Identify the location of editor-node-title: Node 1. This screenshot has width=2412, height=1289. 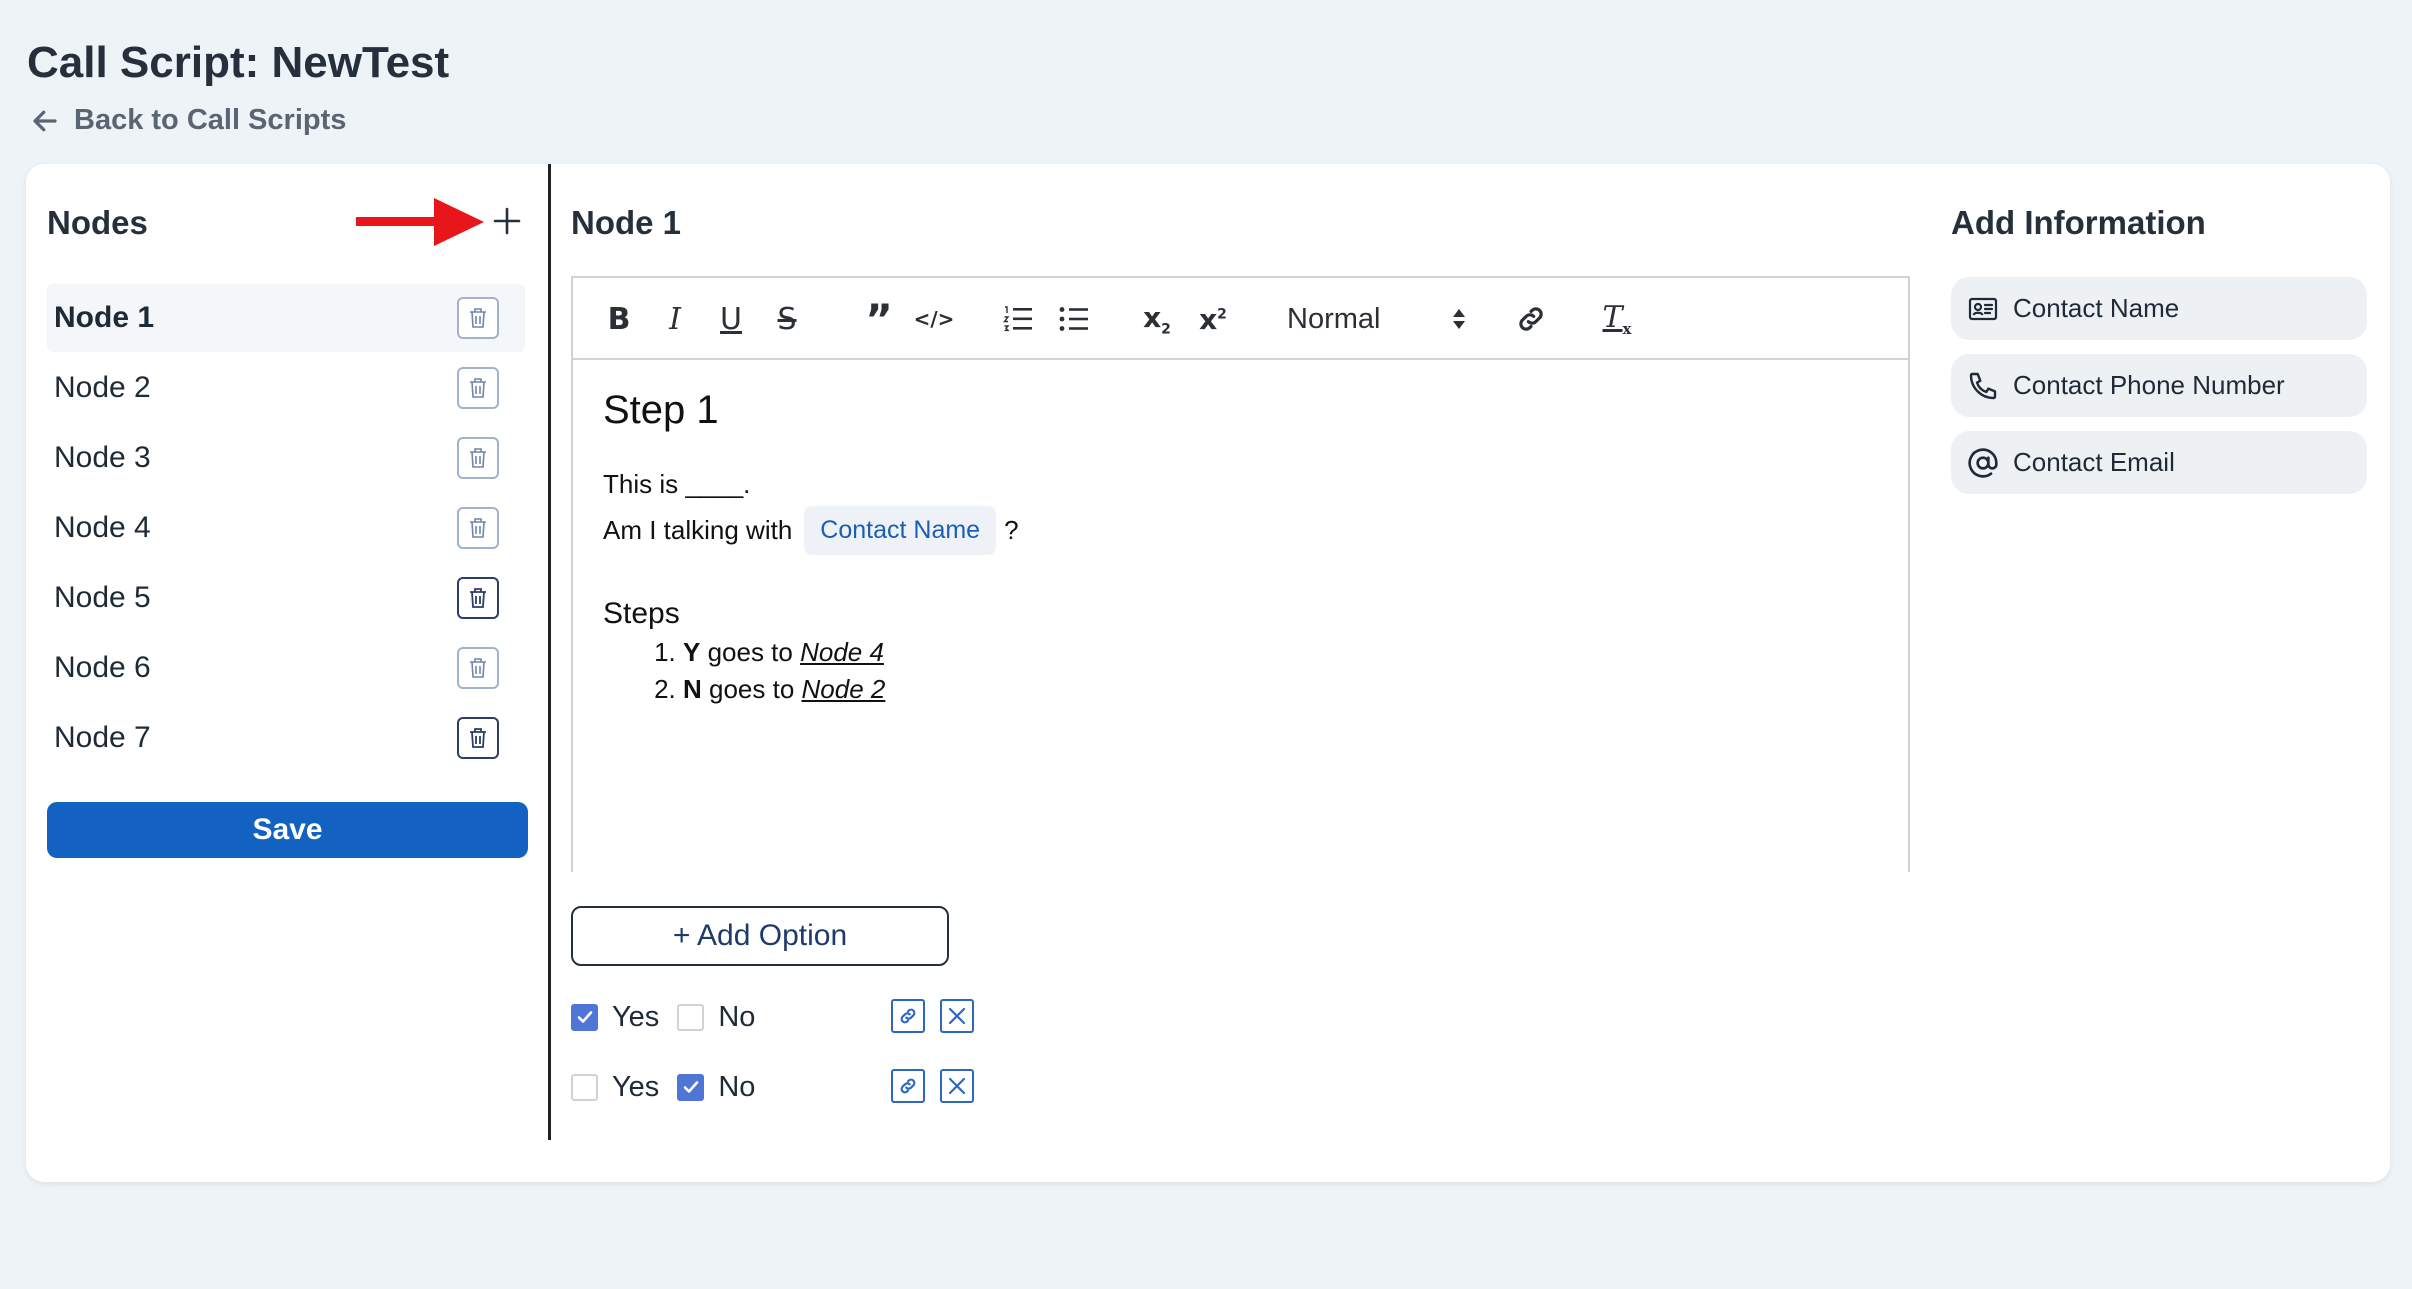
(626, 222).